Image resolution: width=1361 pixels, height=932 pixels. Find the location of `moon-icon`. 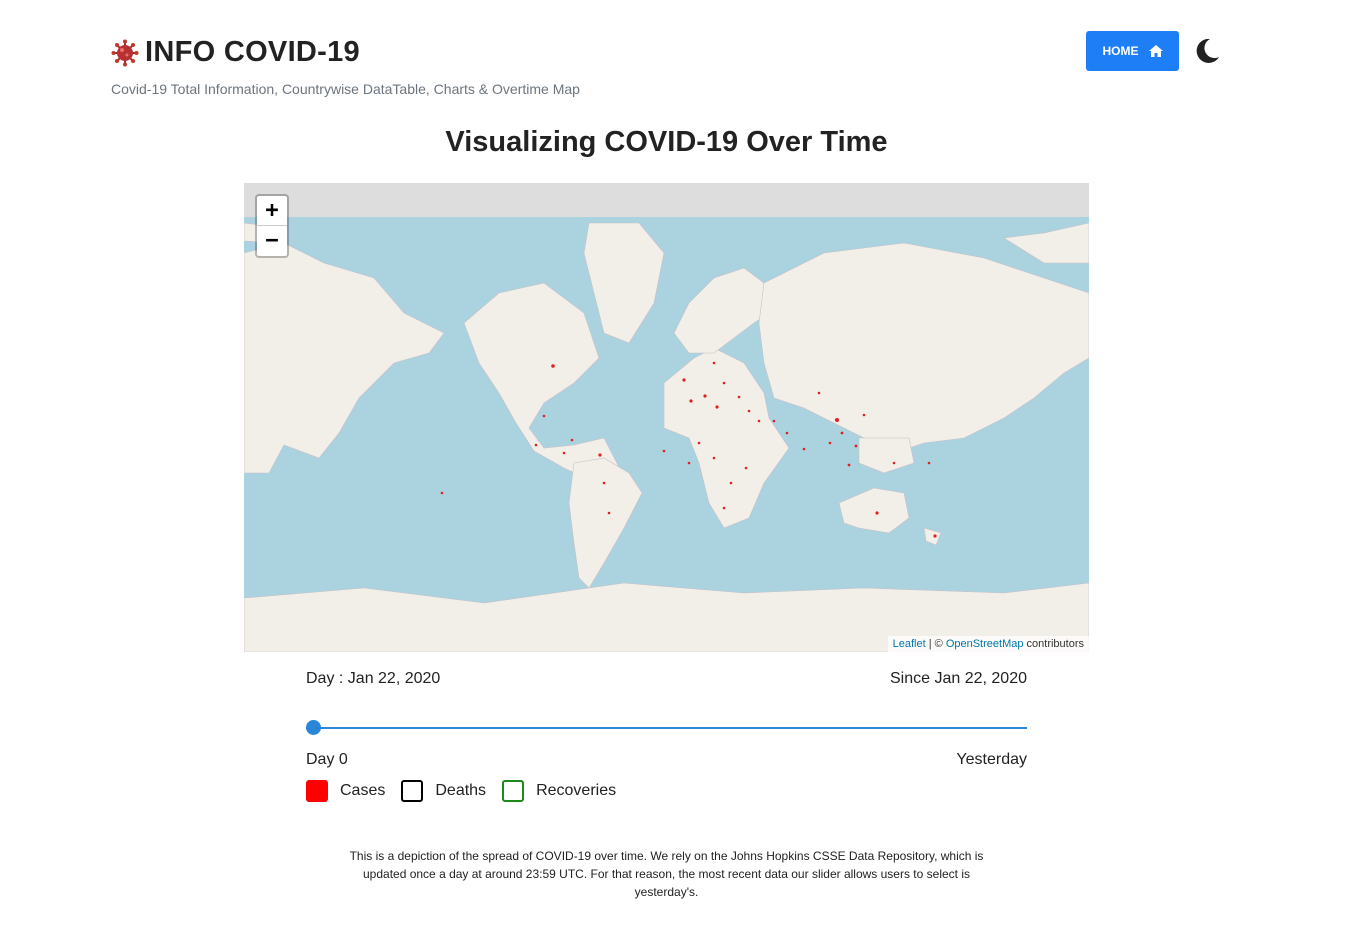

moon-icon is located at coordinates (1207, 51).